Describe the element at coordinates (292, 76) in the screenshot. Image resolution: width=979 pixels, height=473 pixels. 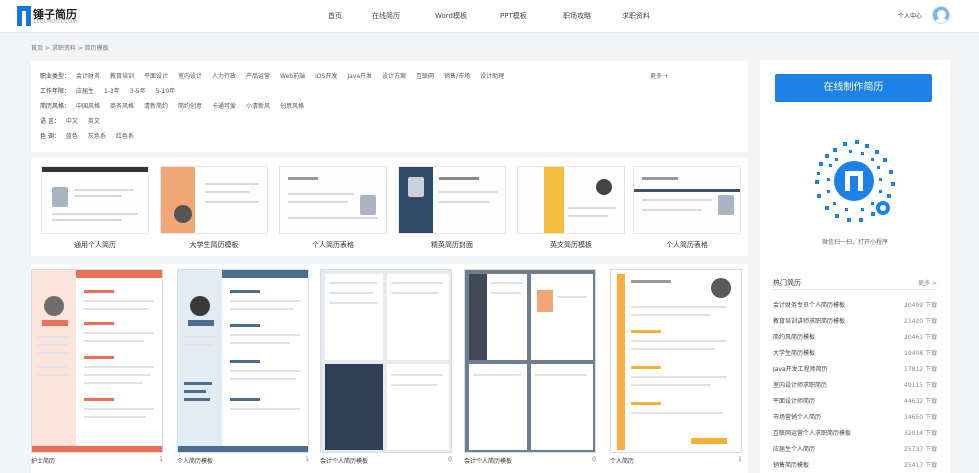
I see `filter-option: Web前端` at that location.